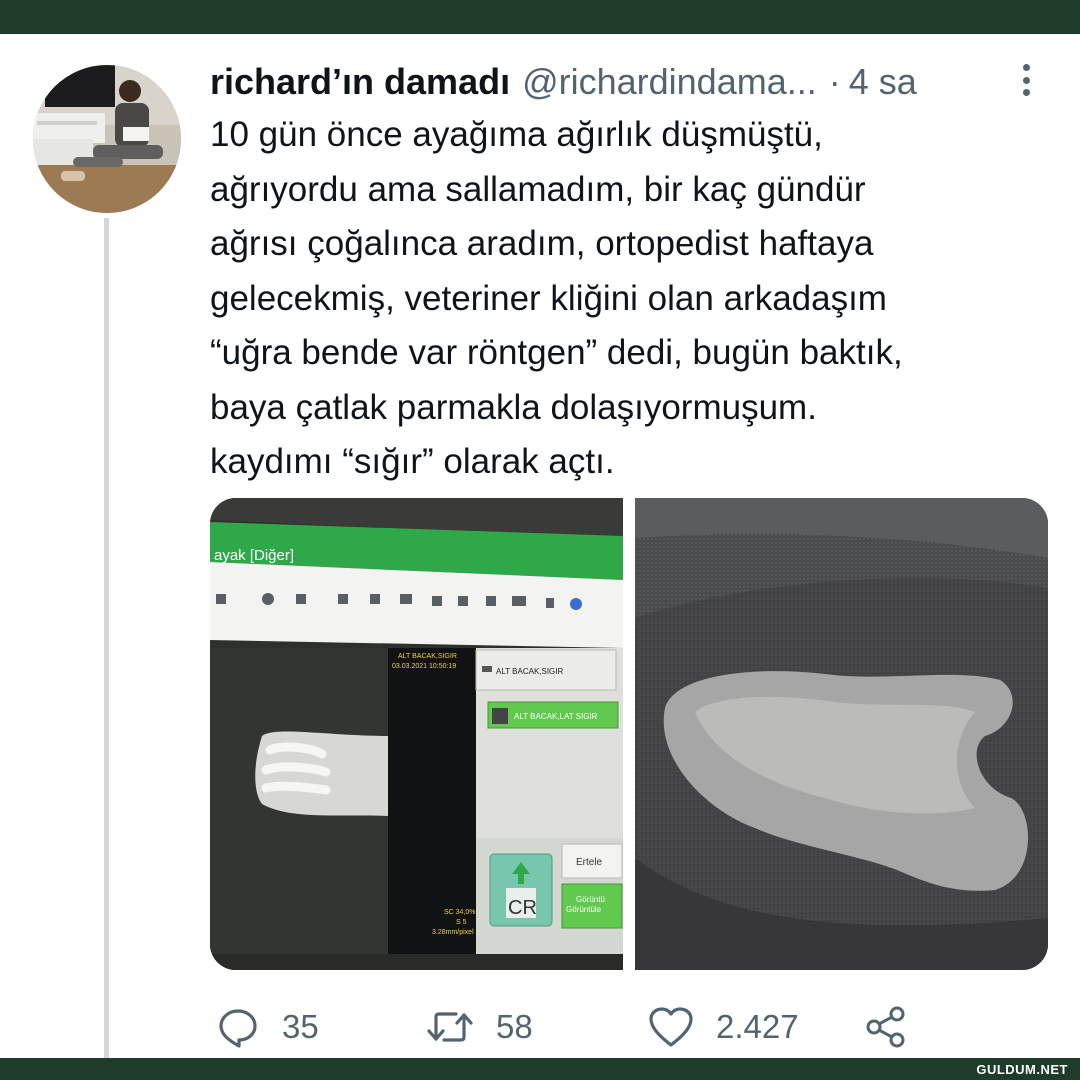 The height and width of the screenshot is (1080, 1080). I want to click on avatar, so click(107, 139).